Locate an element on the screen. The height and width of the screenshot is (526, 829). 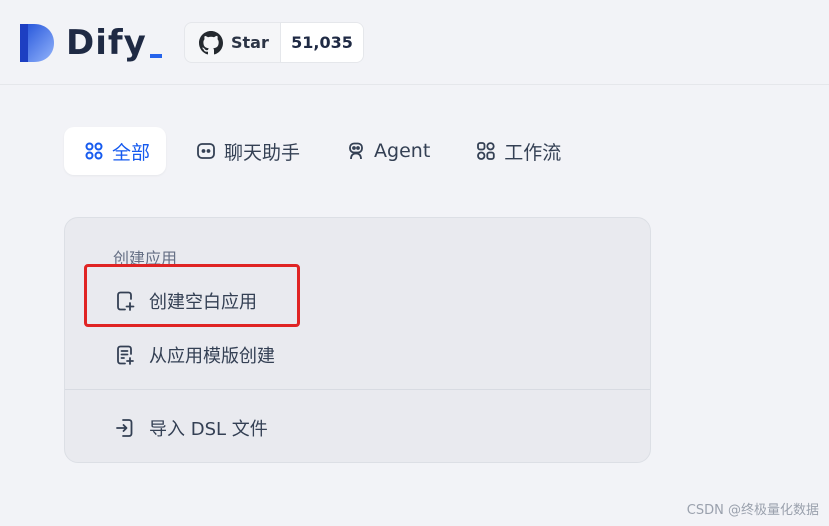
tab-all: 全部 is located at coordinates (115, 151).